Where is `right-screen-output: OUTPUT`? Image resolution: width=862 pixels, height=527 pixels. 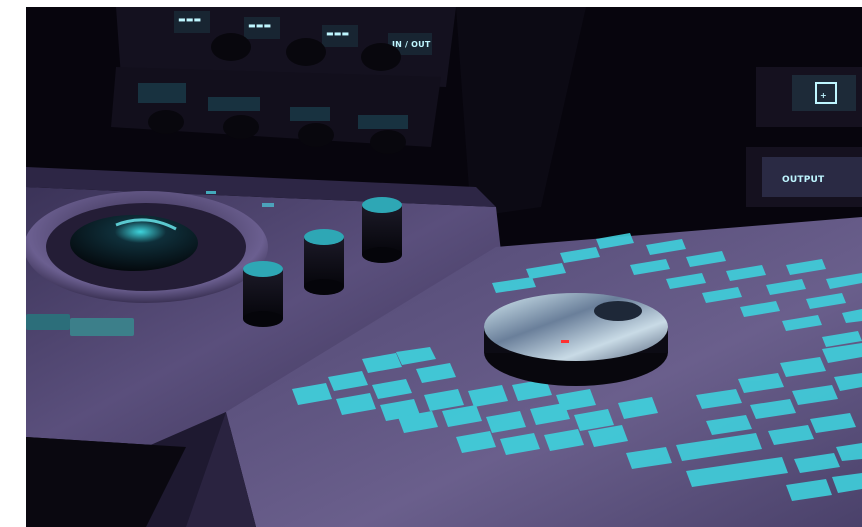 right-screen-output: OUTPUT is located at coordinates (812, 177).